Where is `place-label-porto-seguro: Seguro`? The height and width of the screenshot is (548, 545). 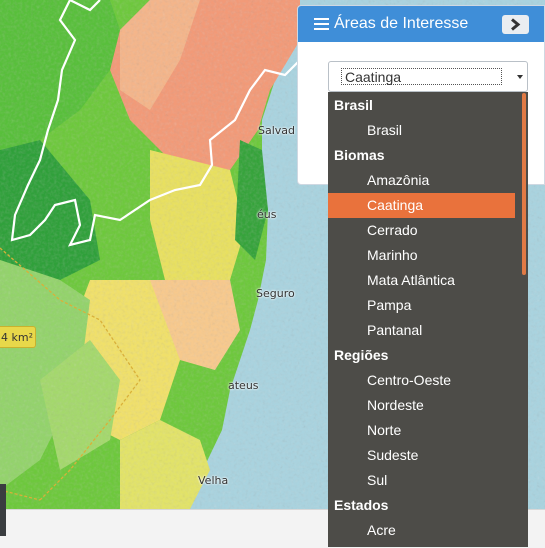
place-label-porto-seguro: Seguro is located at coordinates (275, 293).